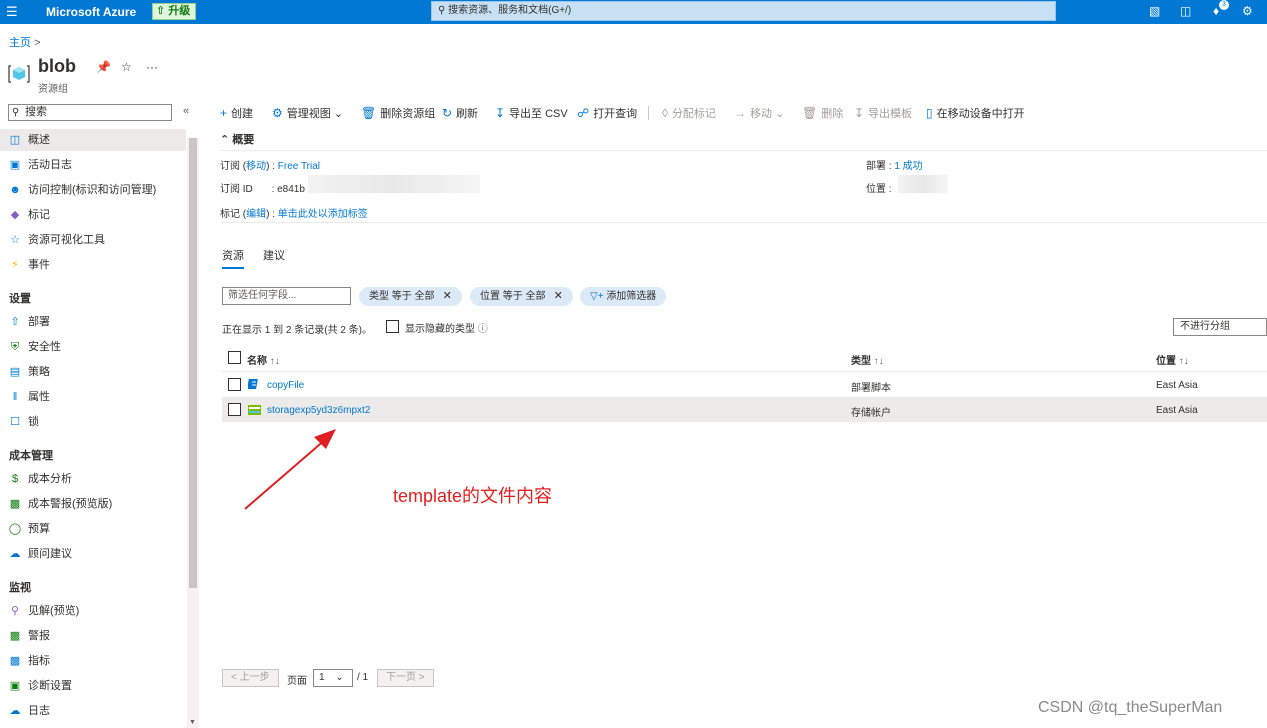 Image resolution: width=1267 pixels, height=728 pixels. I want to click on move-button: → 移动 ⌄, so click(759, 113).